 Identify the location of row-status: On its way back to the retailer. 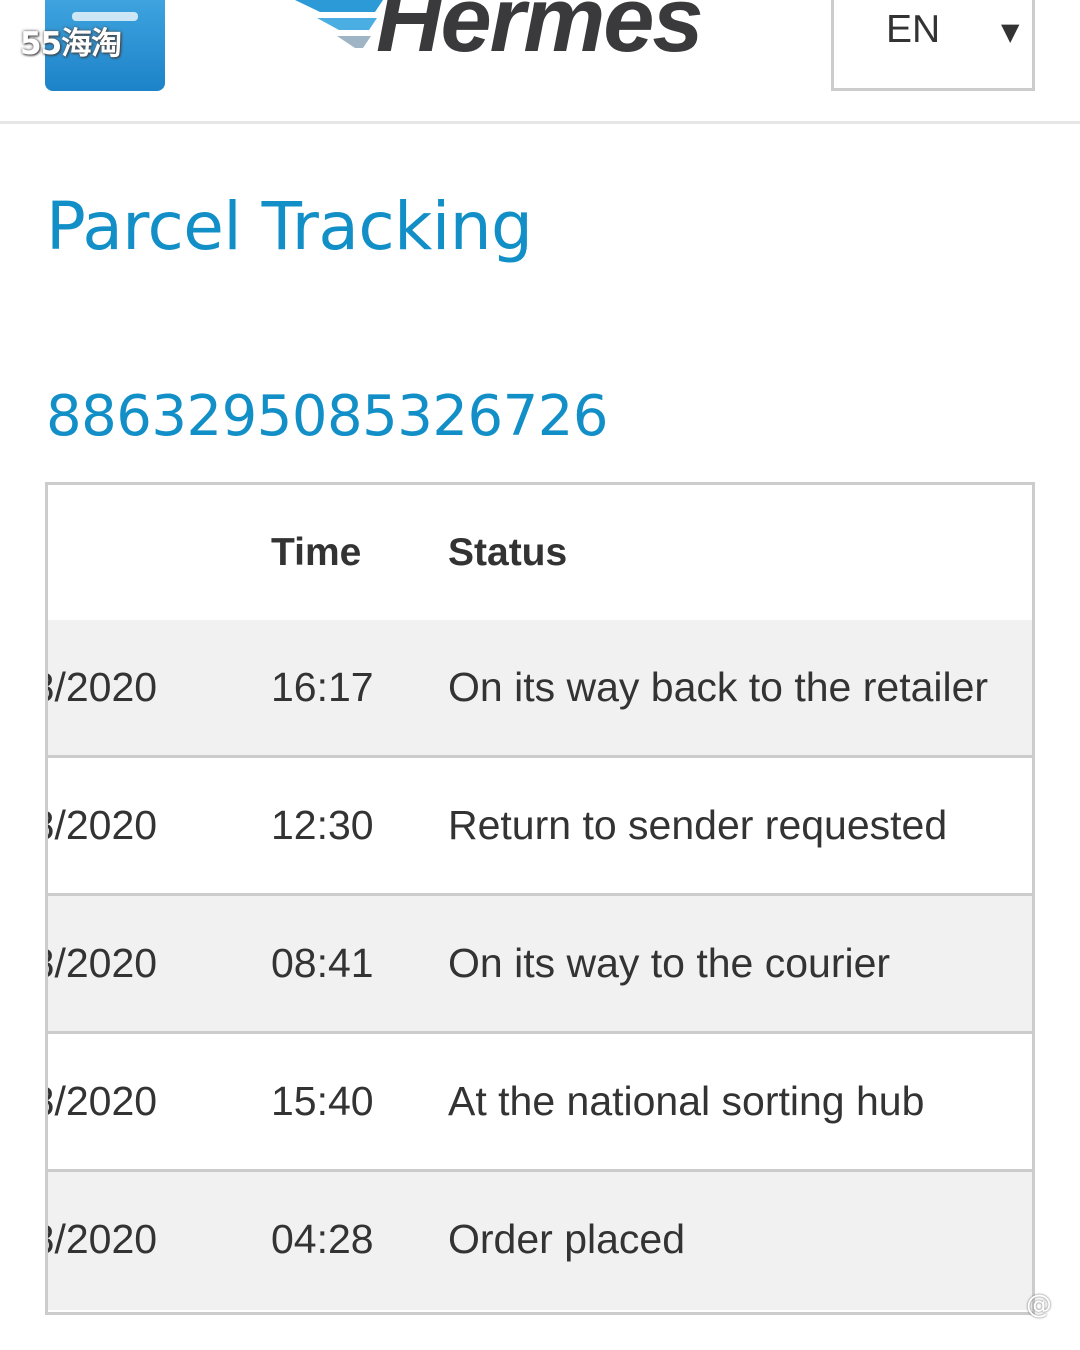
(718, 687).